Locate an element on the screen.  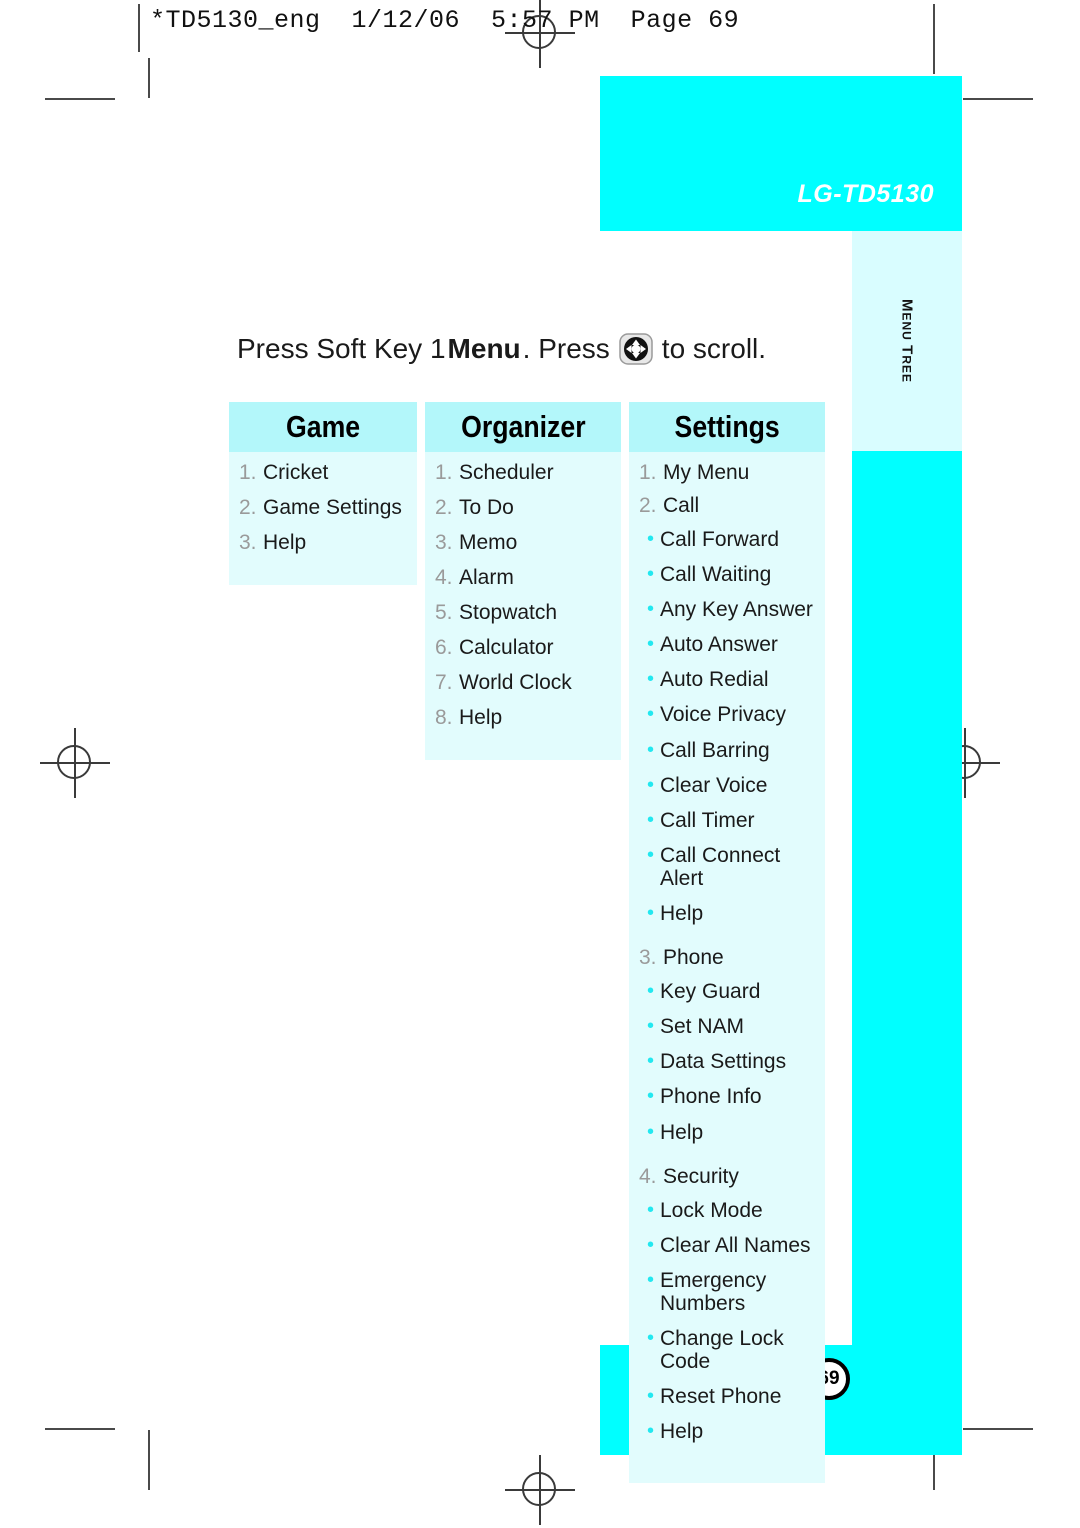
menu-subitem-label: Emergency Numbers is located at coordinates (713, 1291).